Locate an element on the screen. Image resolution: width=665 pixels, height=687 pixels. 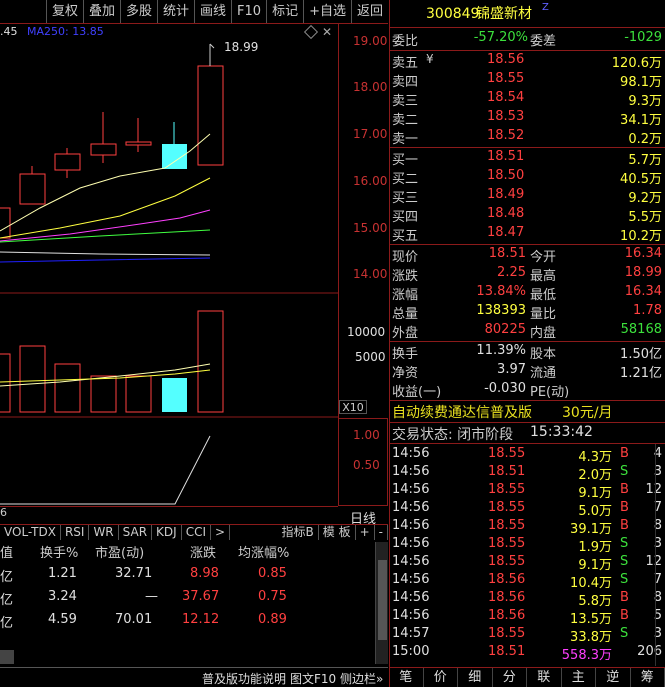
tab-rsi: RSI is located at coordinates (75, 532).